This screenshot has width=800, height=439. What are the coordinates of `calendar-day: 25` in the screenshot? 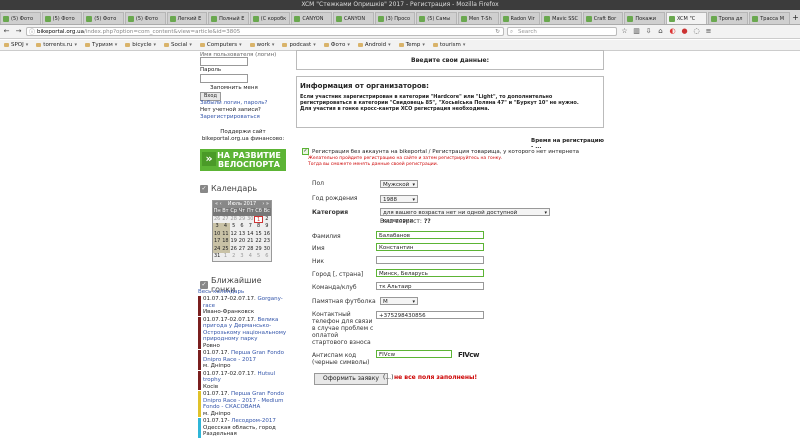 It's located at (225, 249).